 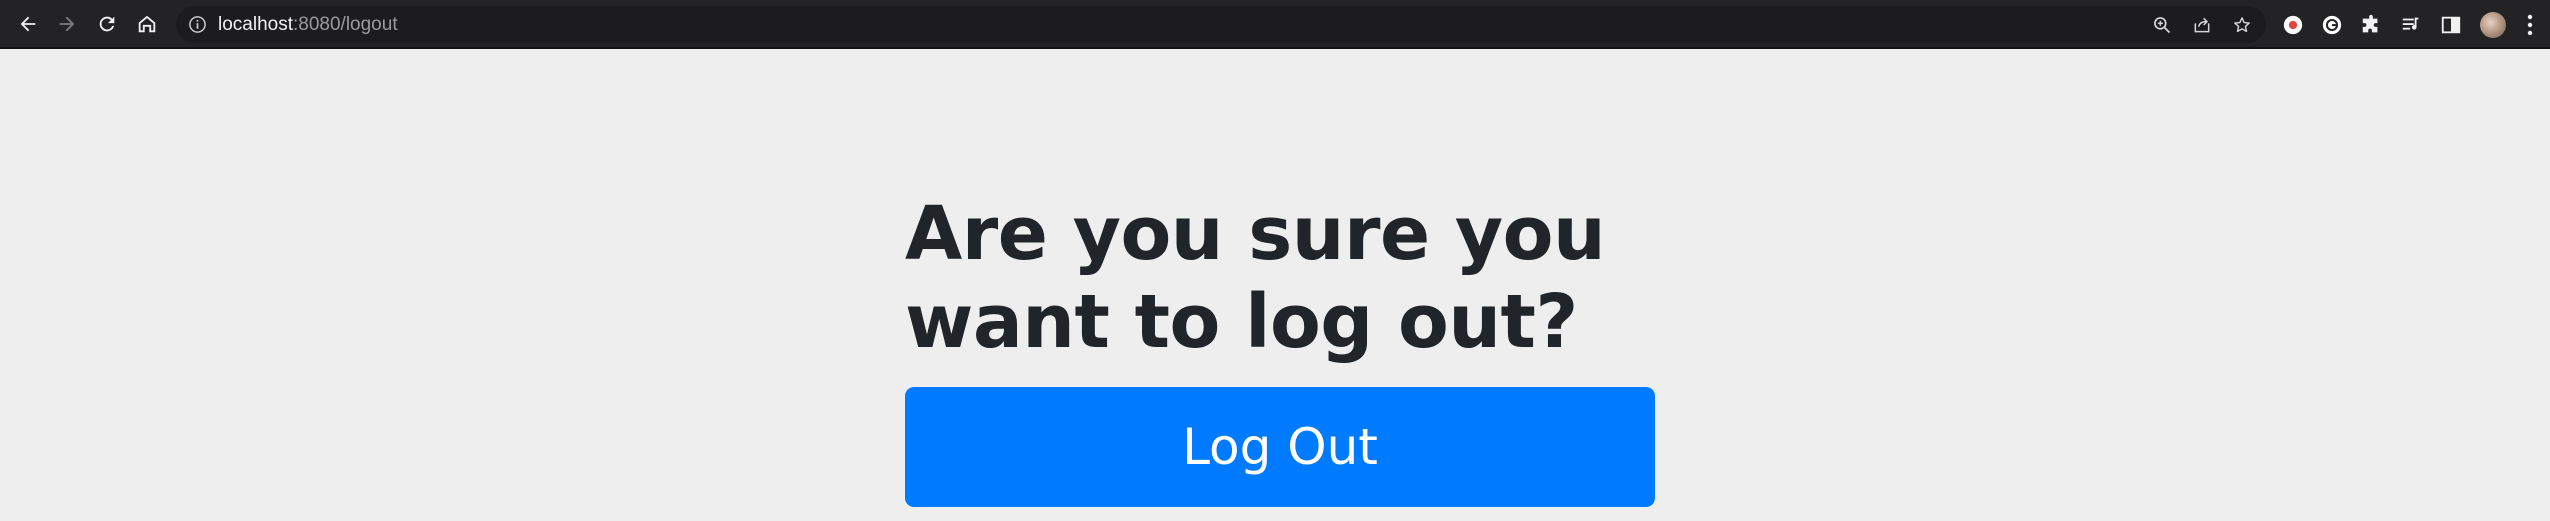 What do you see at coordinates (1221, 24) in the screenshot?
I see `address-bar: localhost:8080/logout` at bounding box center [1221, 24].